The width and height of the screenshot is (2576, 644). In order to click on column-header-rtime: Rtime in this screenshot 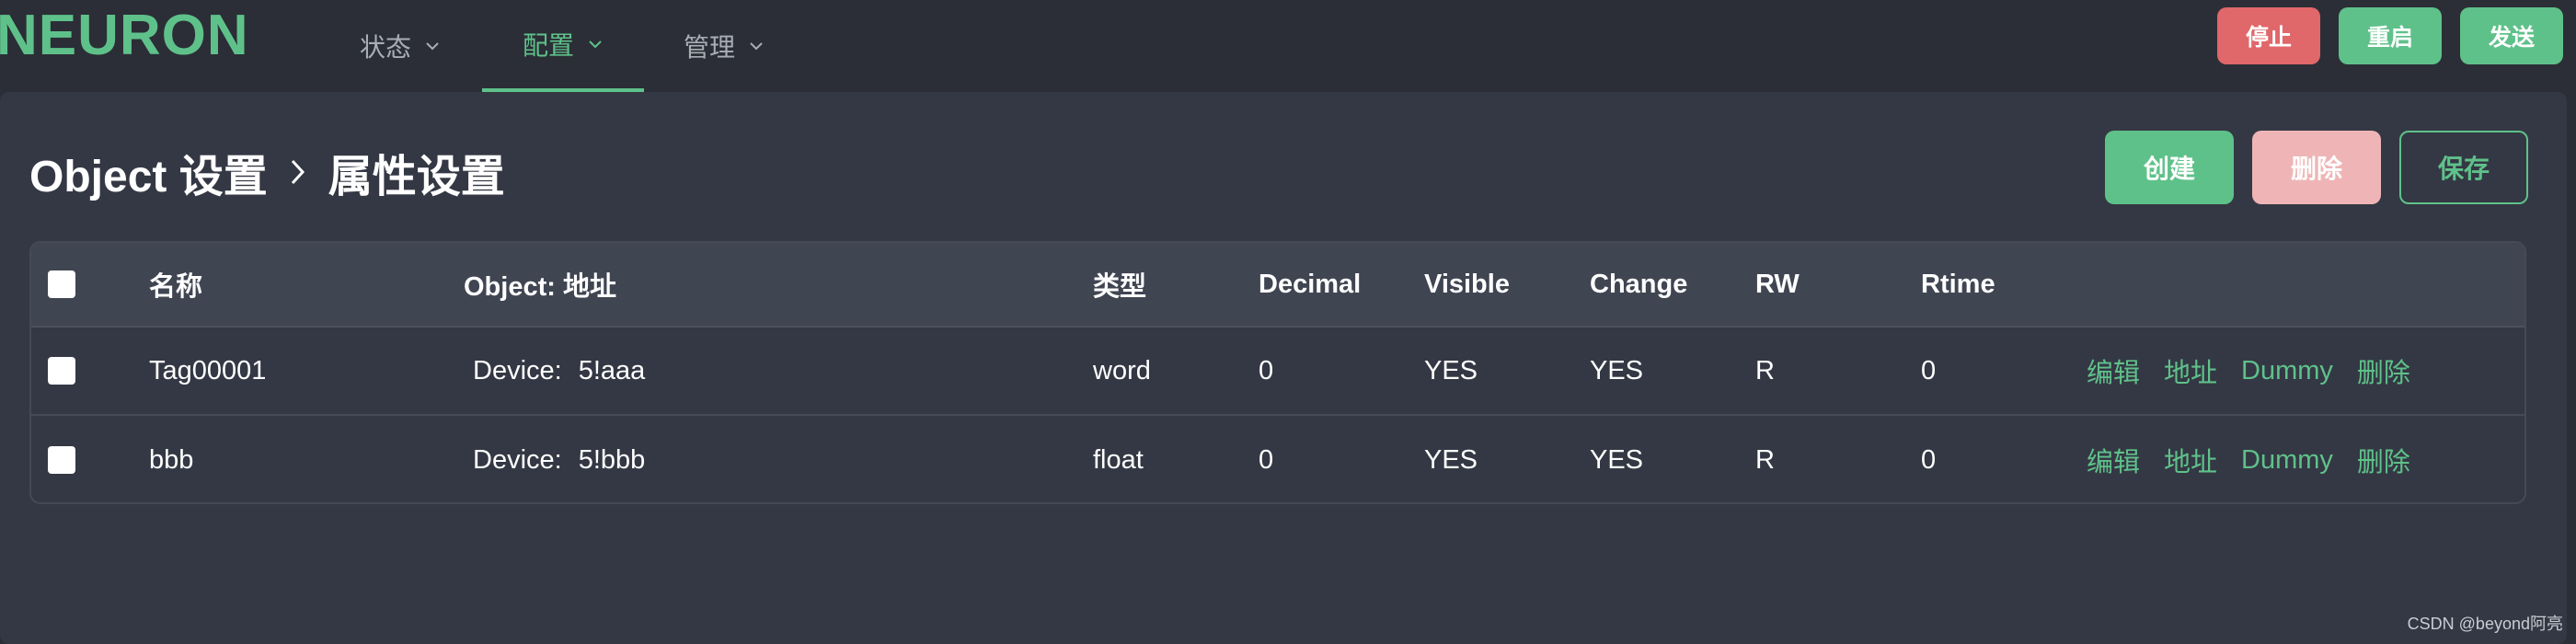, I will do `click(1958, 284)`.